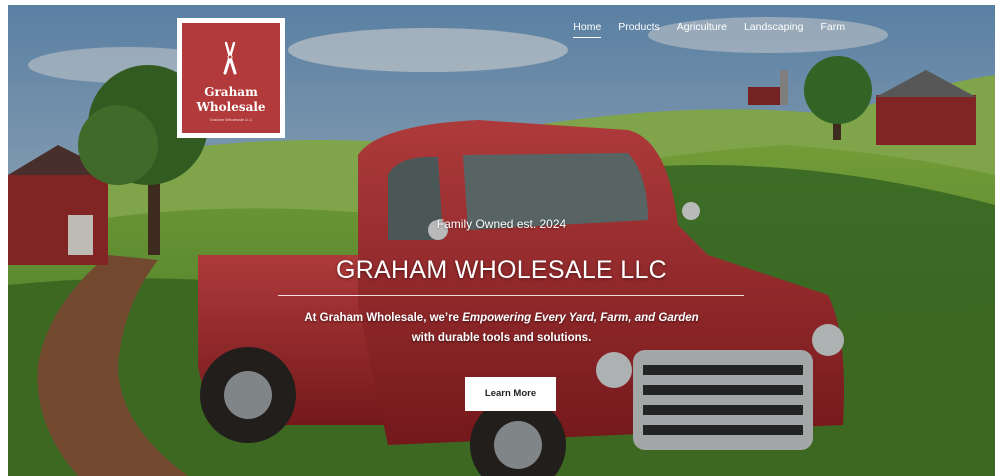  I want to click on pruning-shears-icon, so click(230, 58).